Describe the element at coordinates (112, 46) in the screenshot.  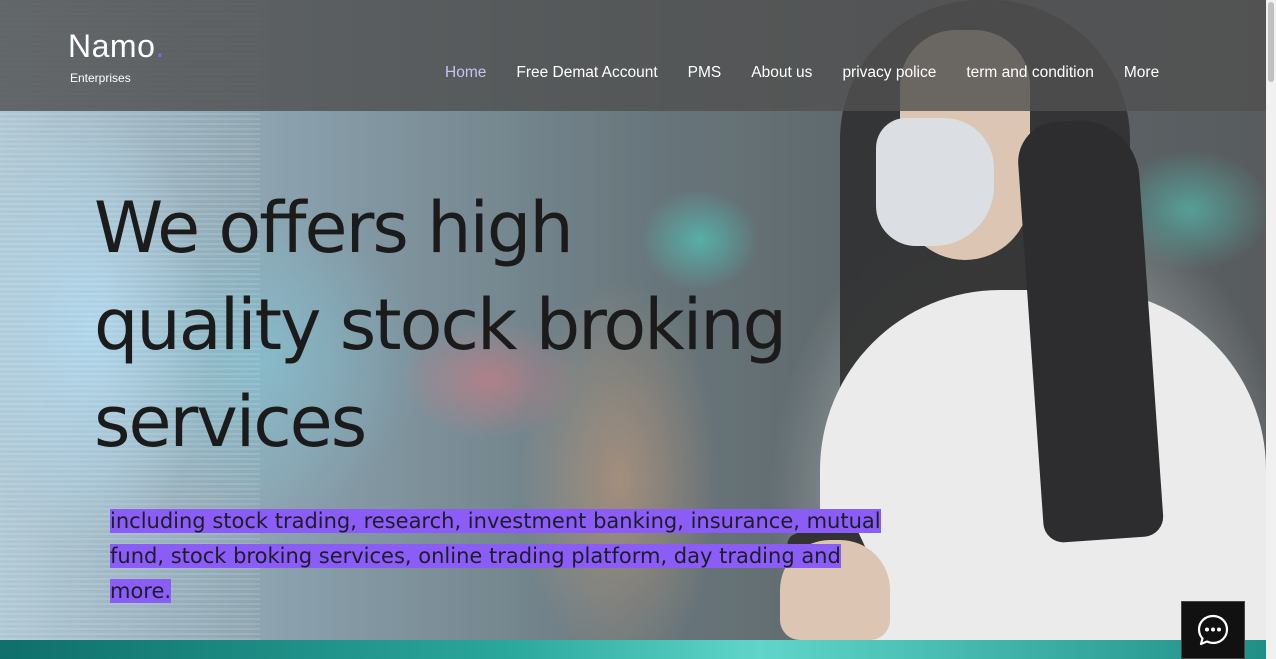
I see `logo-name: Namo` at that location.